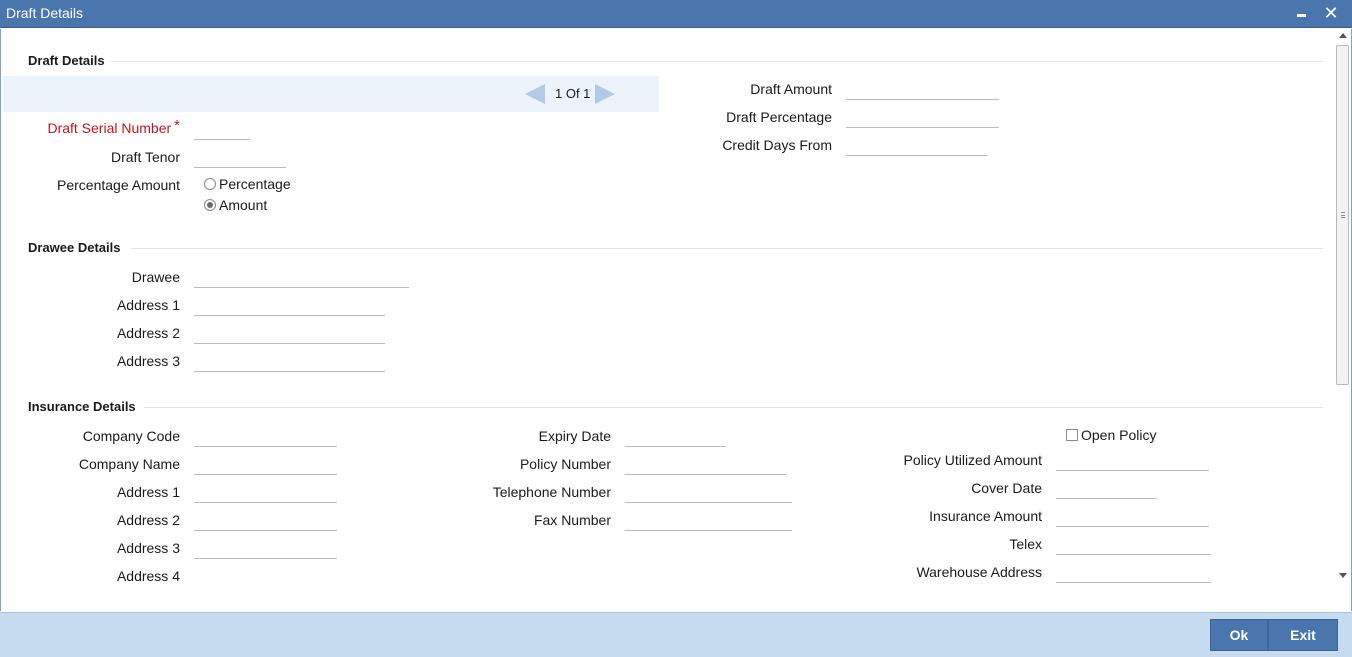 The width and height of the screenshot is (1352, 657). What do you see at coordinates (1111, 435) in the screenshot?
I see `open-policy-checkbox: Open Policy` at bounding box center [1111, 435].